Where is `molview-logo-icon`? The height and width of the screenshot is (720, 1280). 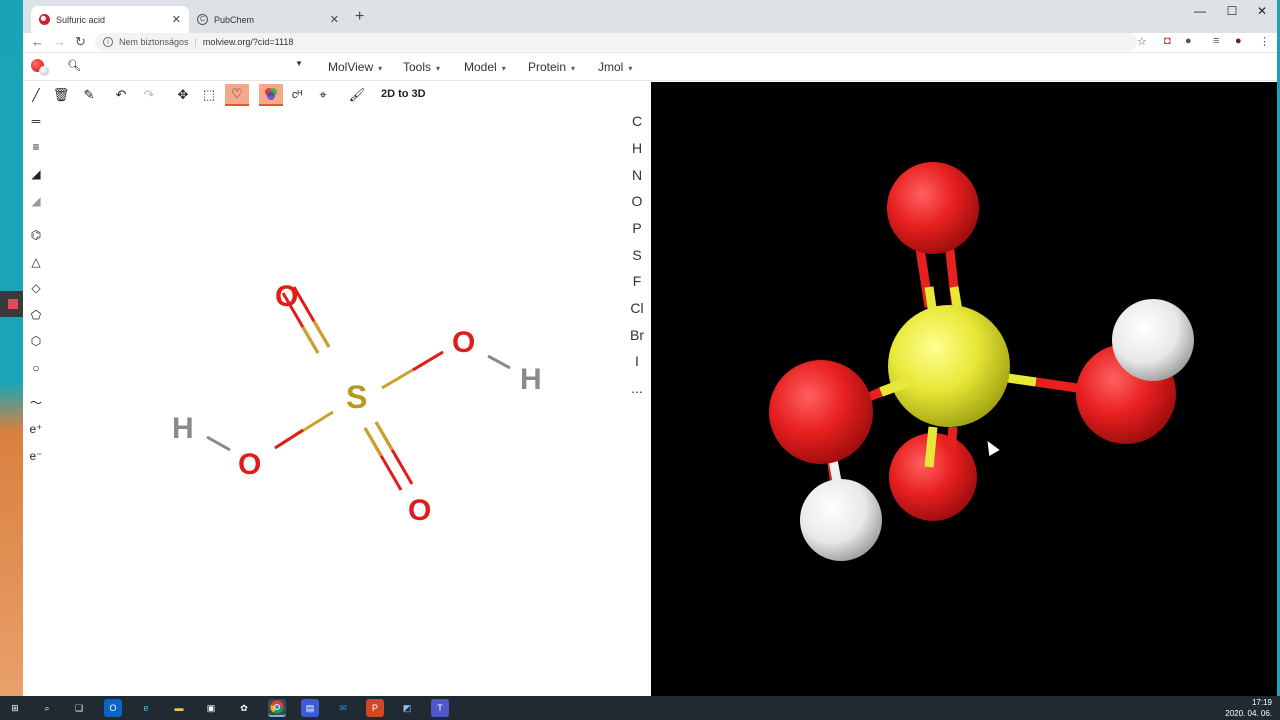 molview-logo-icon is located at coordinates (40, 67).